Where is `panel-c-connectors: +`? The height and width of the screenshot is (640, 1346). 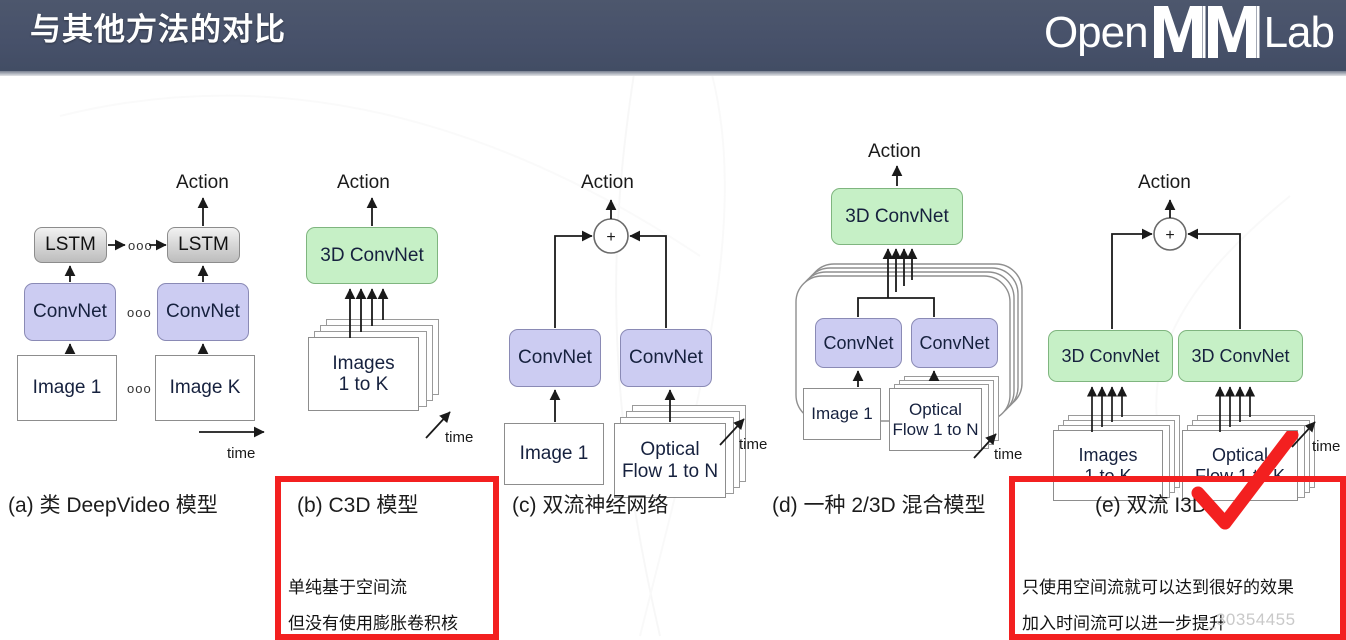
panel-c-connectors: + is located at coordinates (647, 322).